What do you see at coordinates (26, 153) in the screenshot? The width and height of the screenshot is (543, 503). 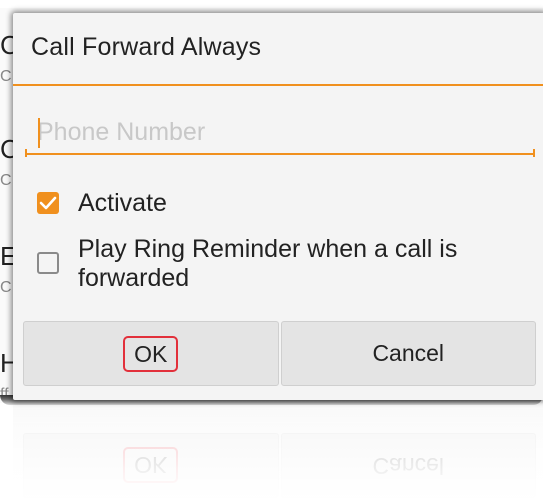 I see `input-underline-tick-left` at bounding box center [26, 153].